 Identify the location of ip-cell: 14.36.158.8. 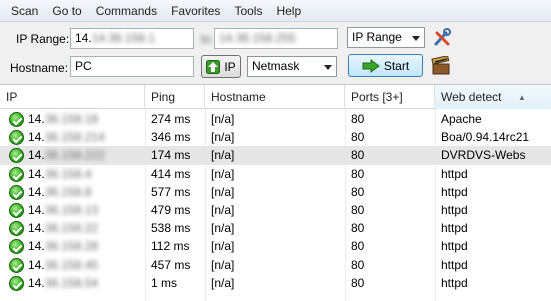
(60, 191).